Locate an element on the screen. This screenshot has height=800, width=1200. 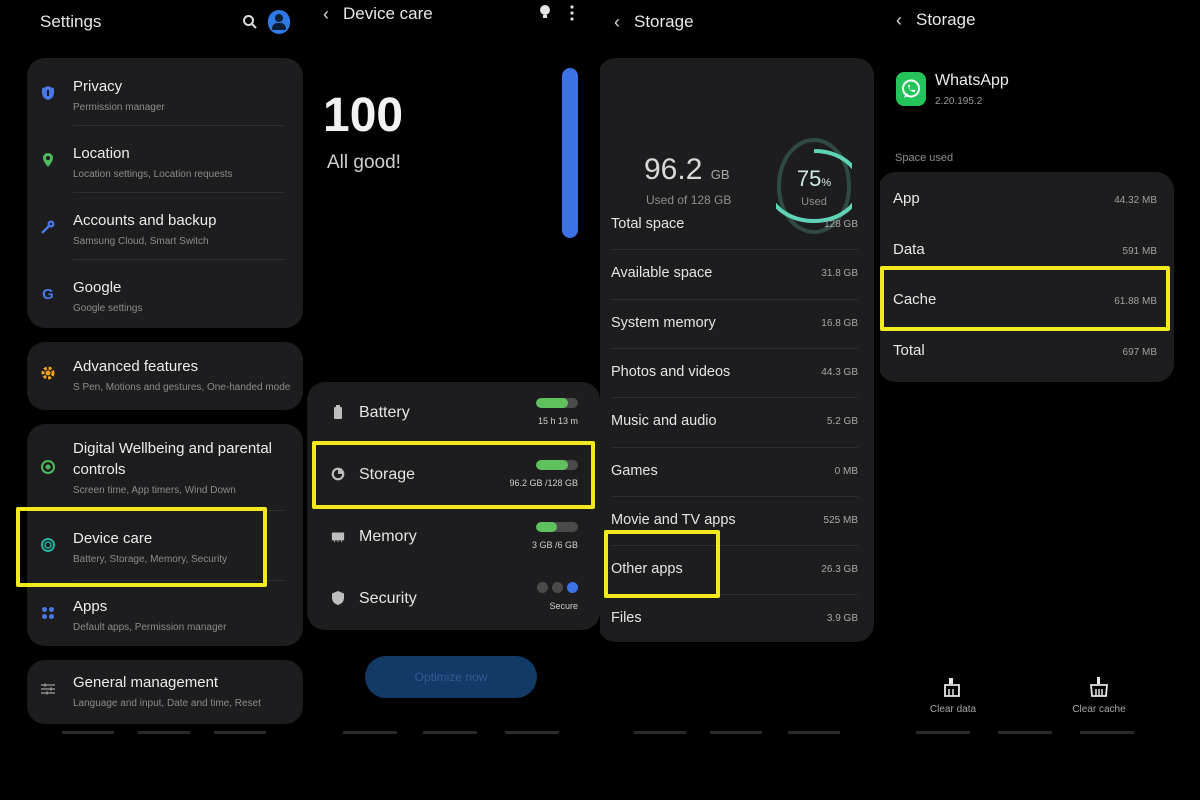
storage-row-value: 3.9 GB is located at coordinates (842, 619).